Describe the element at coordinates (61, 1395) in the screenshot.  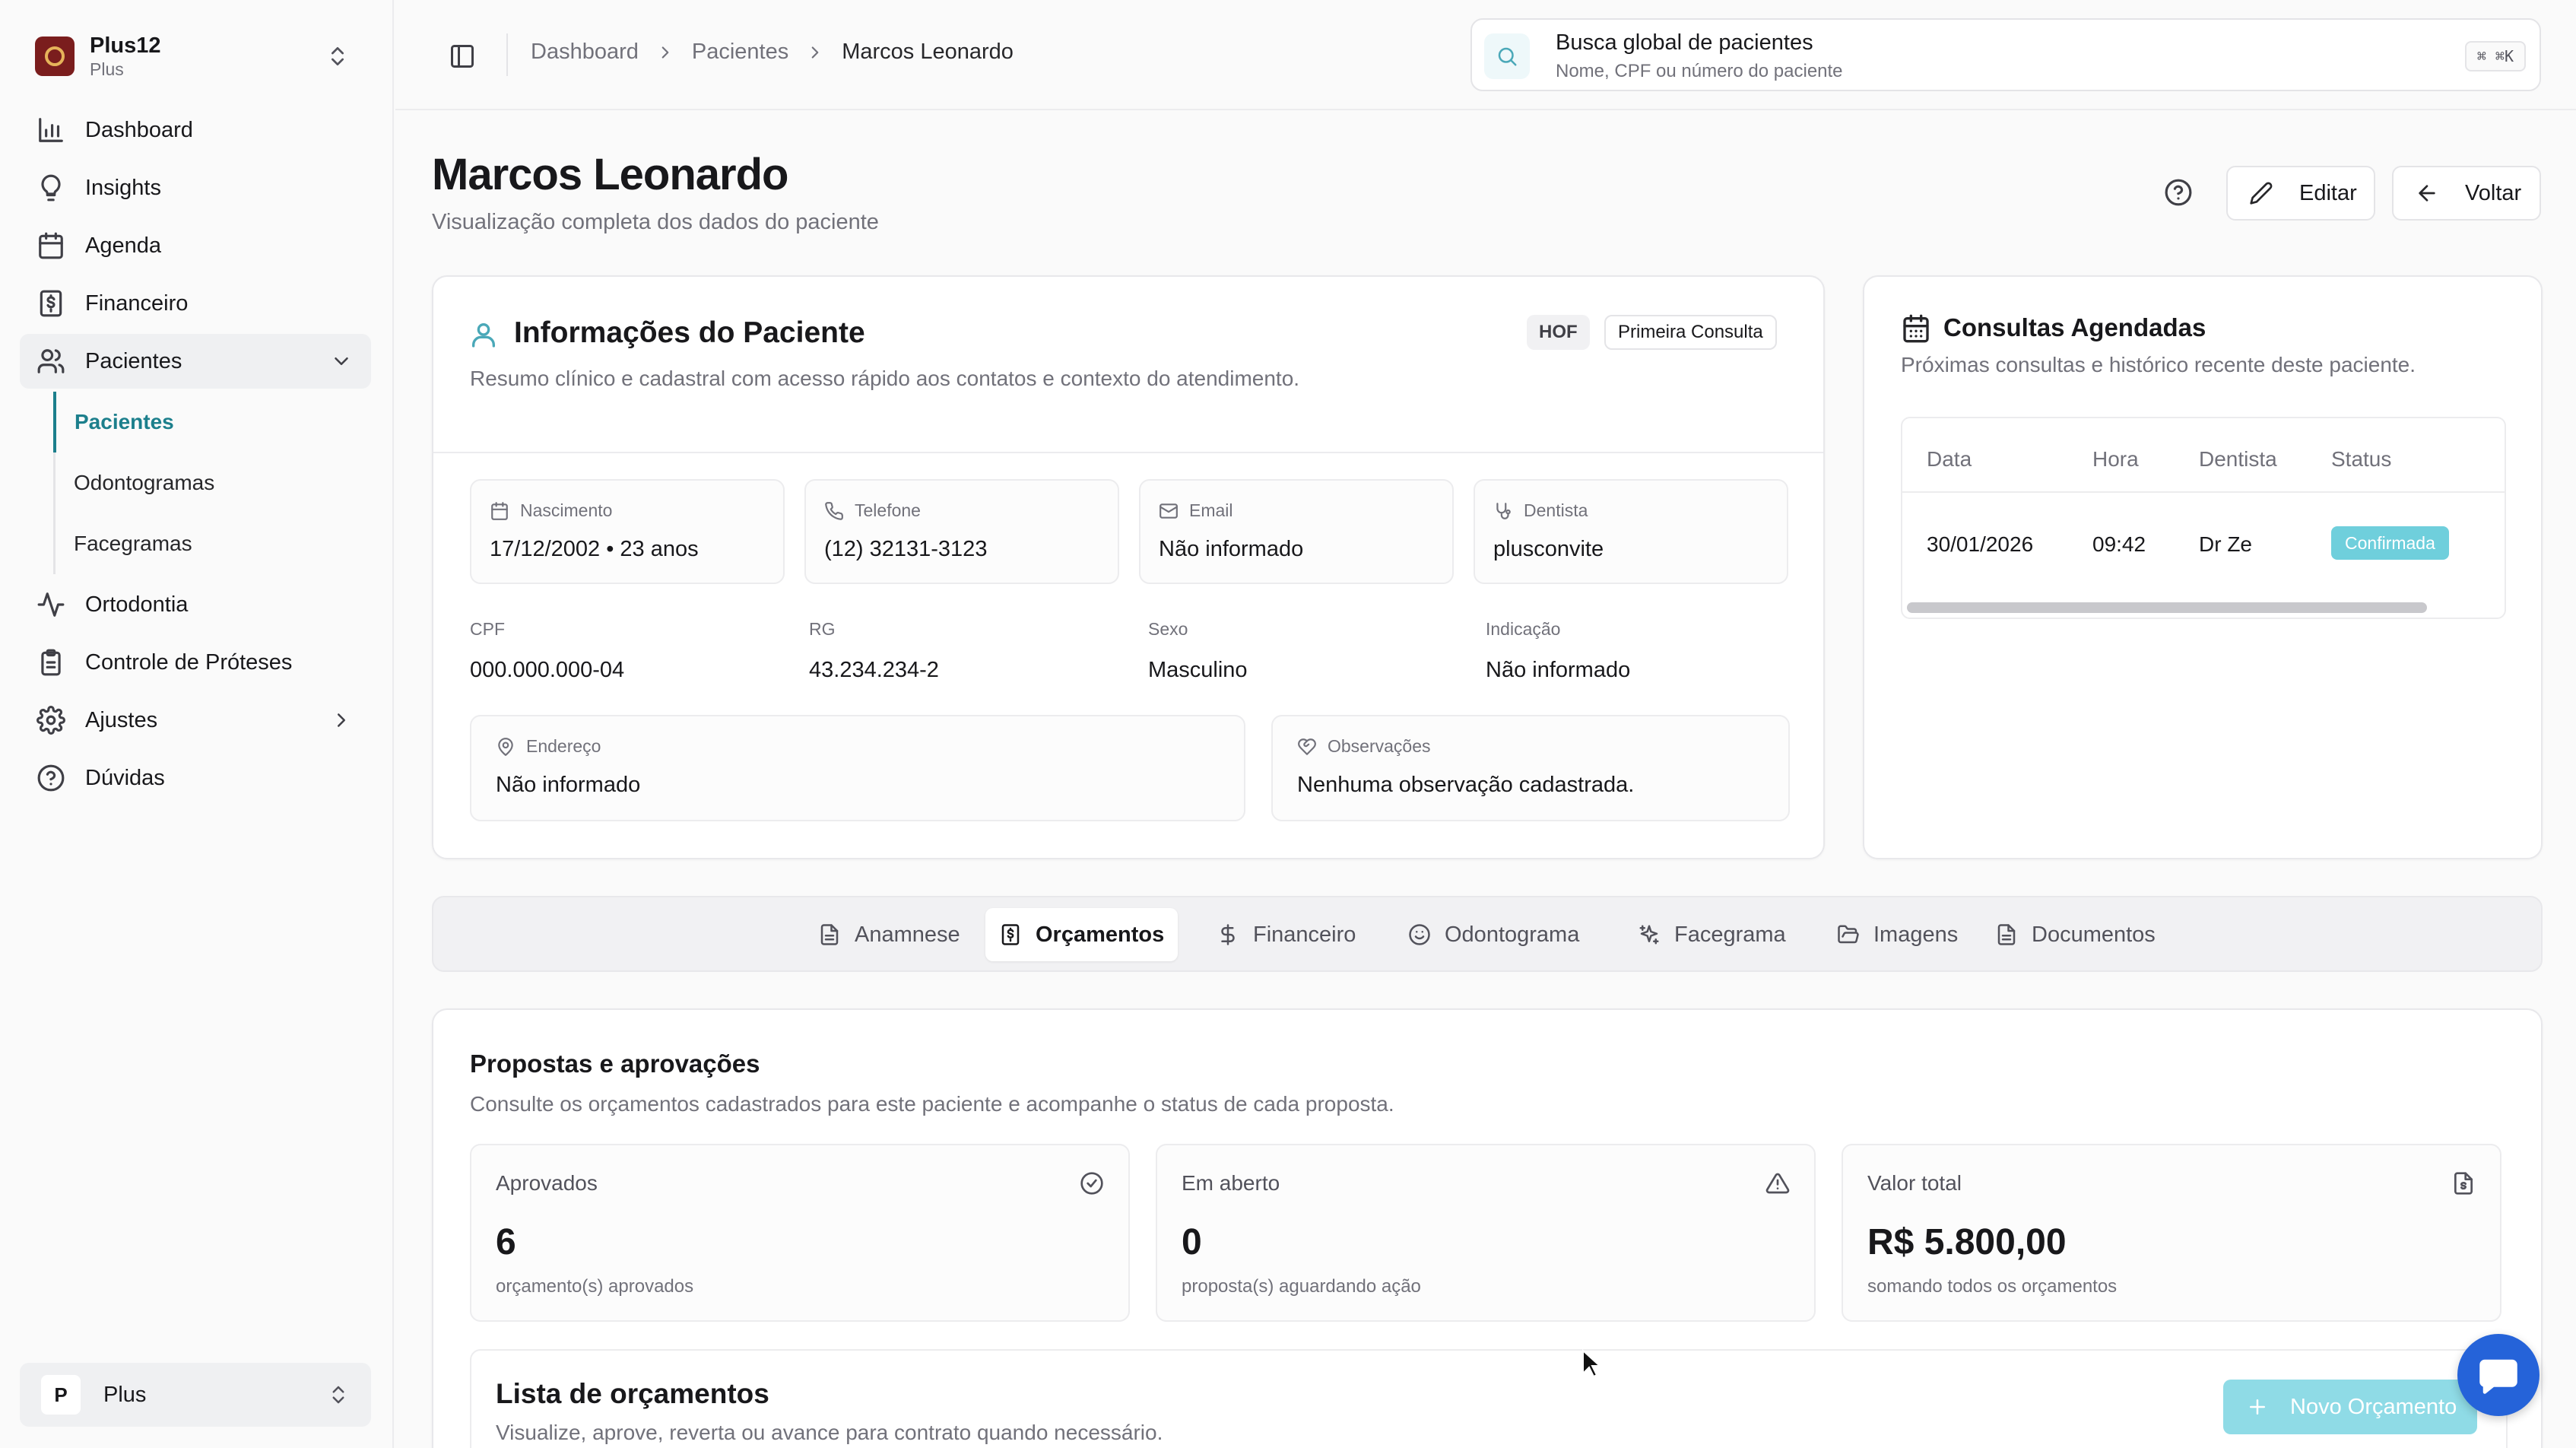
I see `avatar: P` at that location.